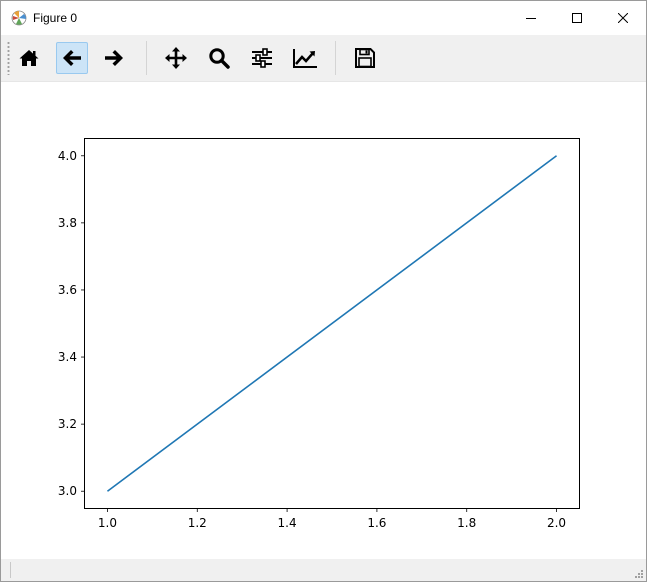 Image resolution: width=647 pixels, height=582 pixels. What do you see at coordinates (376, 523) in the screenshot?
I see `x-tick-label: 1.6` at bounding box center [376, 523].